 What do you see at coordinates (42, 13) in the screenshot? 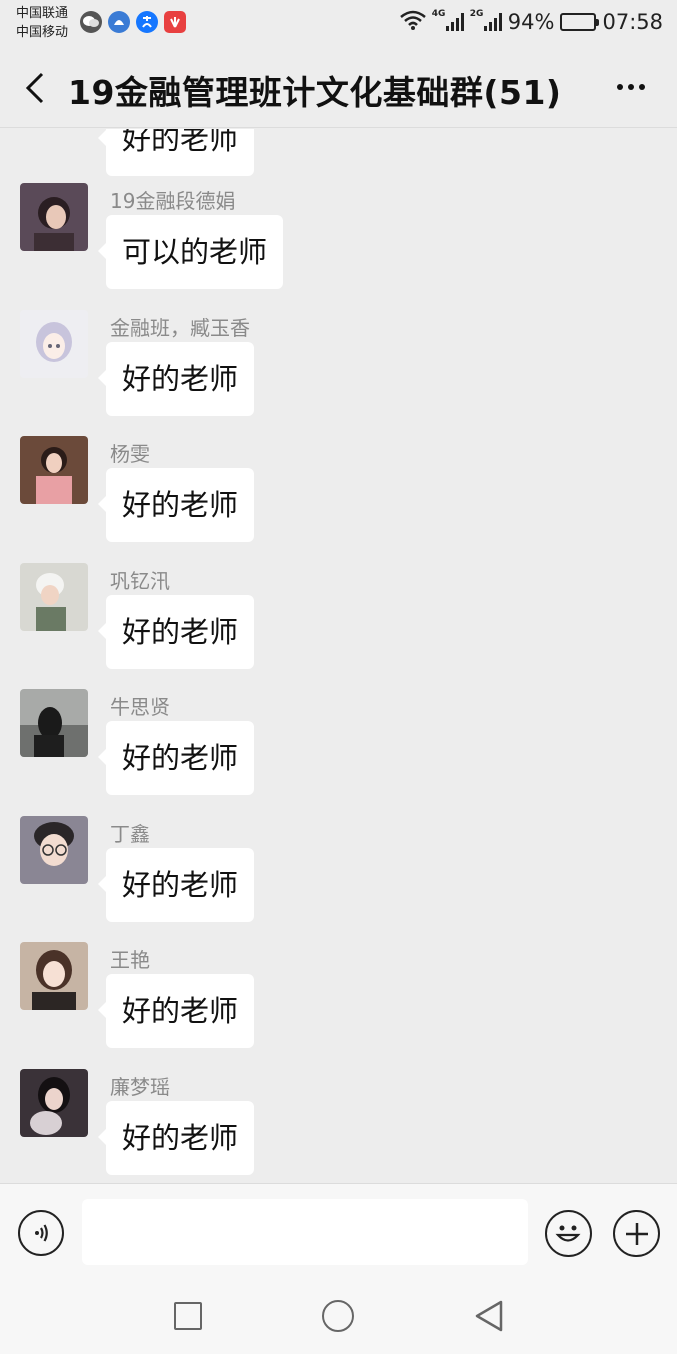
I see `carrier-1: 中国联通` at bounding box center [42, 13].